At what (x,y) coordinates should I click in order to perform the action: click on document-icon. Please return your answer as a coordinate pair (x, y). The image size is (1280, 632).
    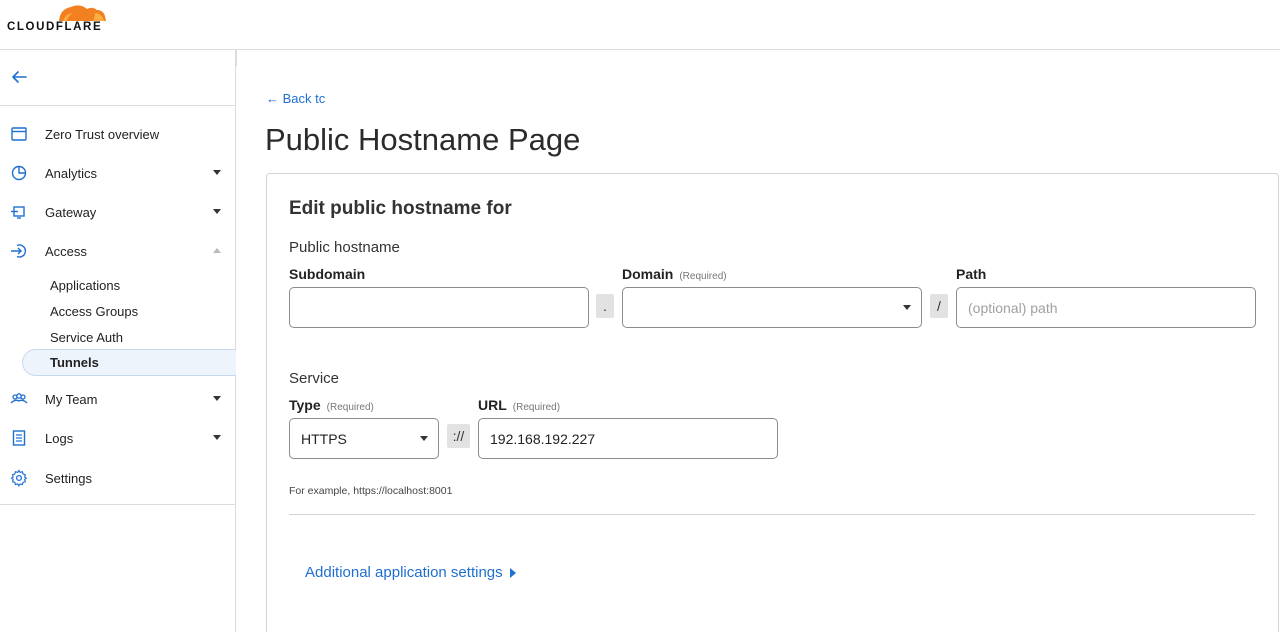
    Looking at the image, I should click on (19, 438).